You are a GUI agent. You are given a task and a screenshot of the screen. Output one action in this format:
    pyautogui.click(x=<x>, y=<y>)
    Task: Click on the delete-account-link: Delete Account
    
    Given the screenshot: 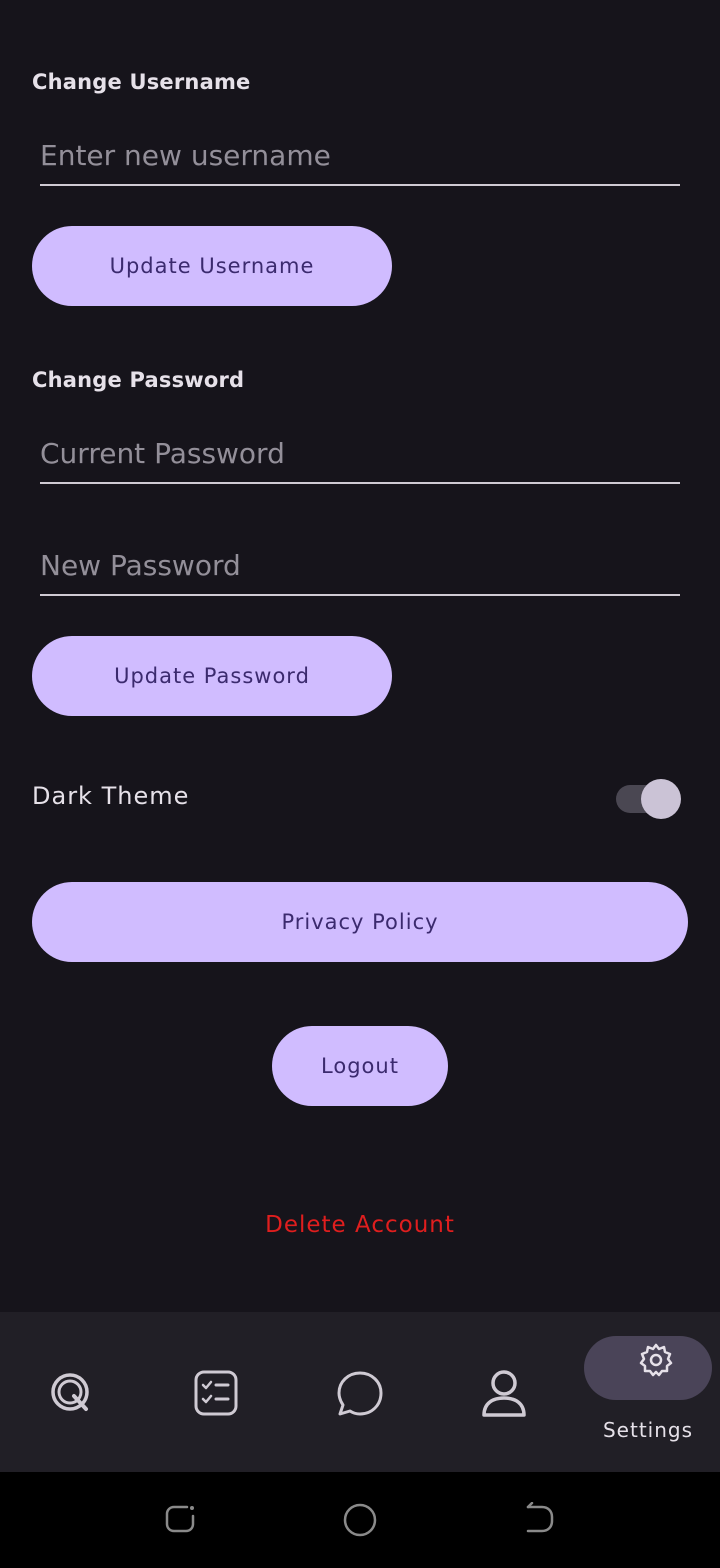 What is the action you would take?
    pyautogui.click(x=360, y=1225)
    